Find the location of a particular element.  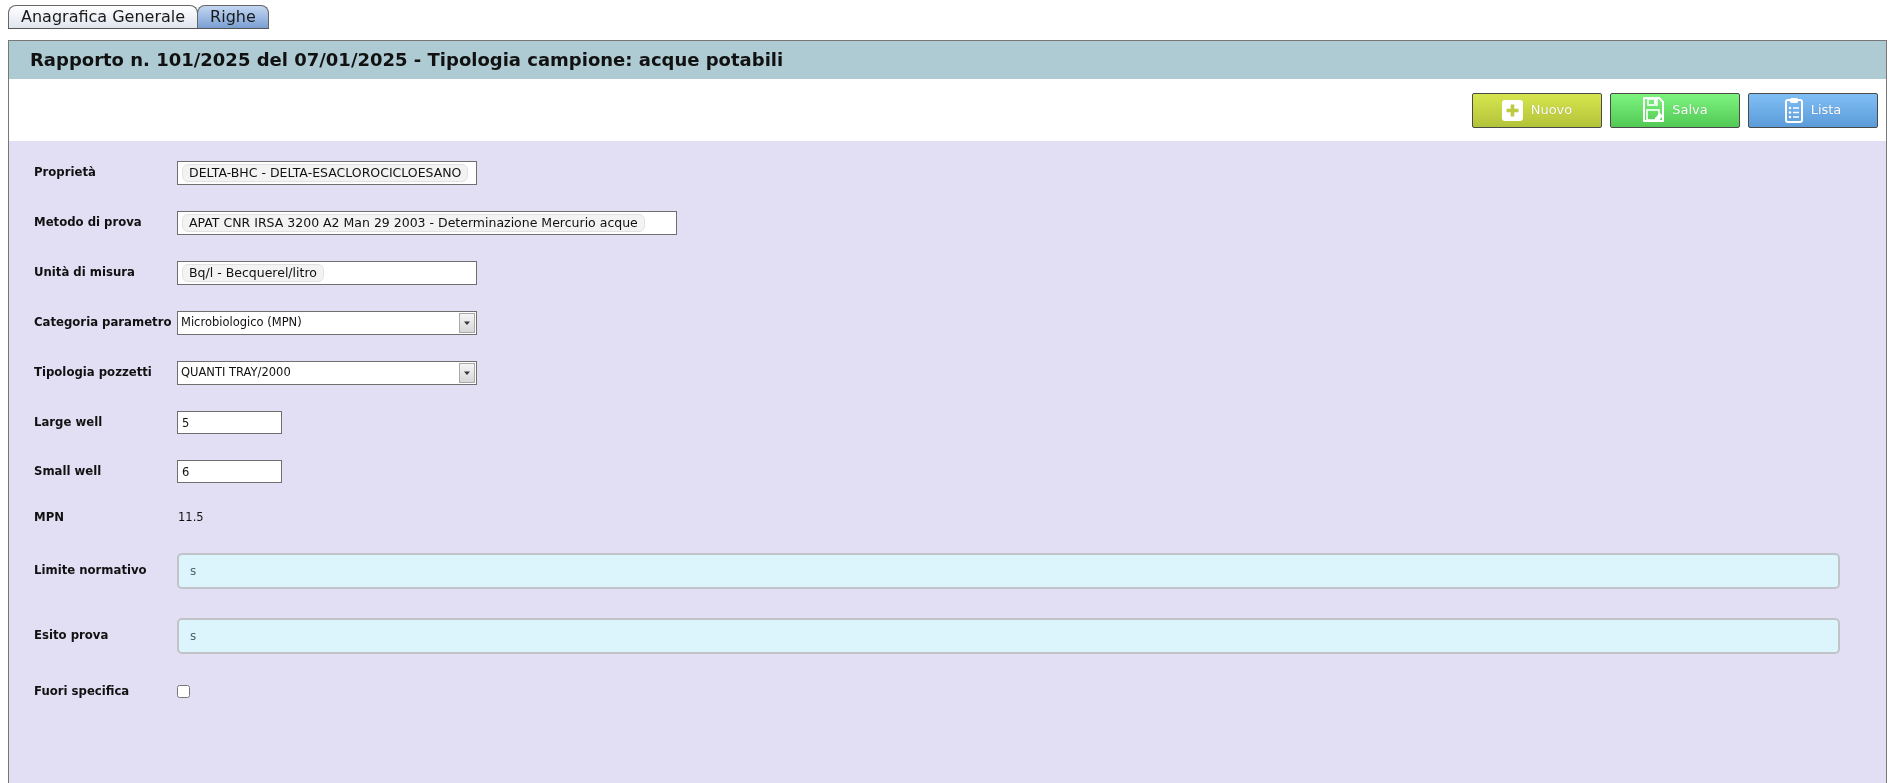

clipboard-list-icon is located at coordinates (1793, 110).